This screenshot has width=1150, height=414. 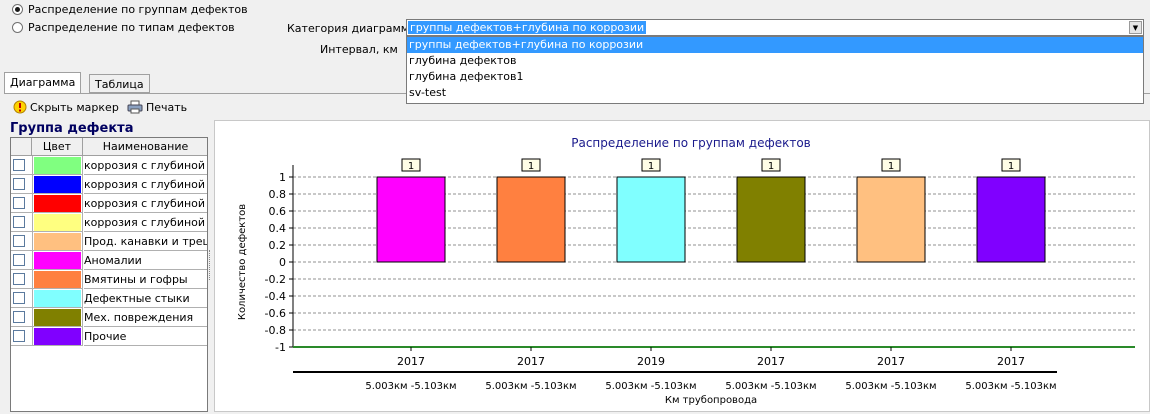 I want to click on y-tick-label: -0.4, so click(x=275, y=296).